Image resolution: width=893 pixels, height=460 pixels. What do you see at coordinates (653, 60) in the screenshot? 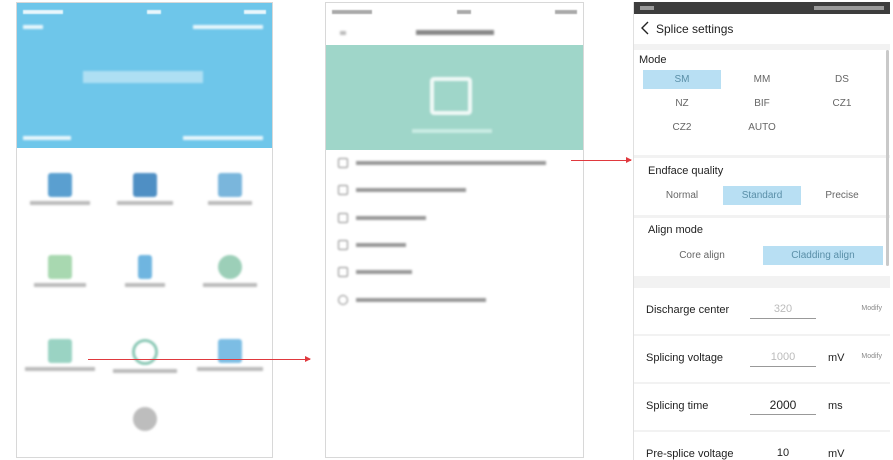
I see `mode-label: Mode` at bounding box center [653, 60].